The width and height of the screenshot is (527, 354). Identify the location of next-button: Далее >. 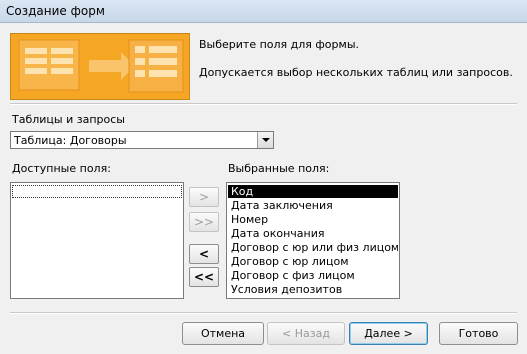
(388, 333).